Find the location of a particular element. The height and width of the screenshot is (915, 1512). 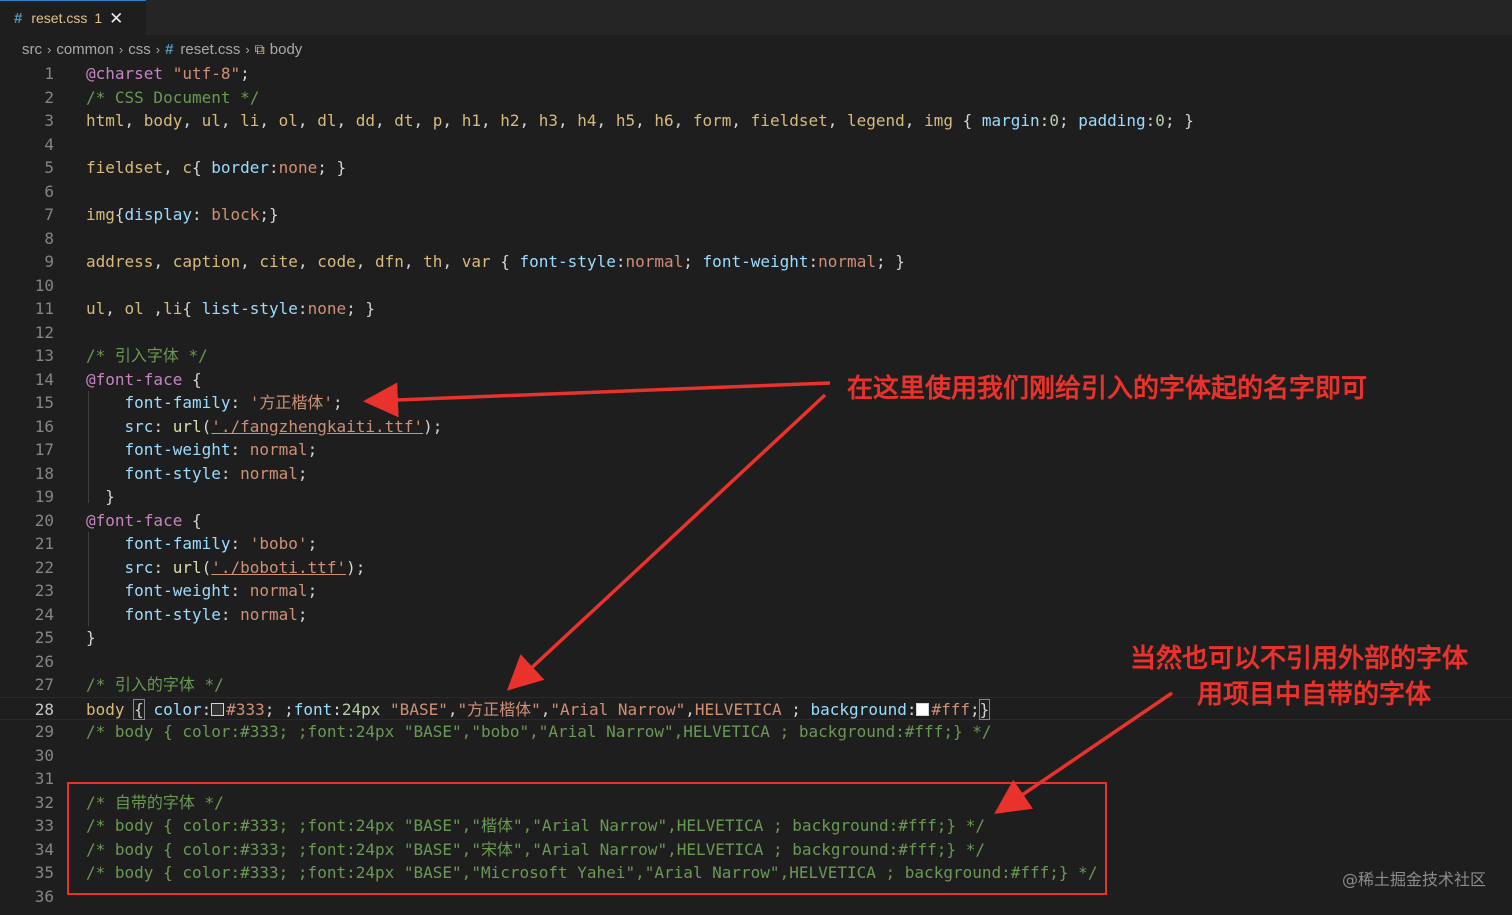

annotation-builtin-fonts-2: 用项目中自带的字体 is located at coordinates (1314, 695).